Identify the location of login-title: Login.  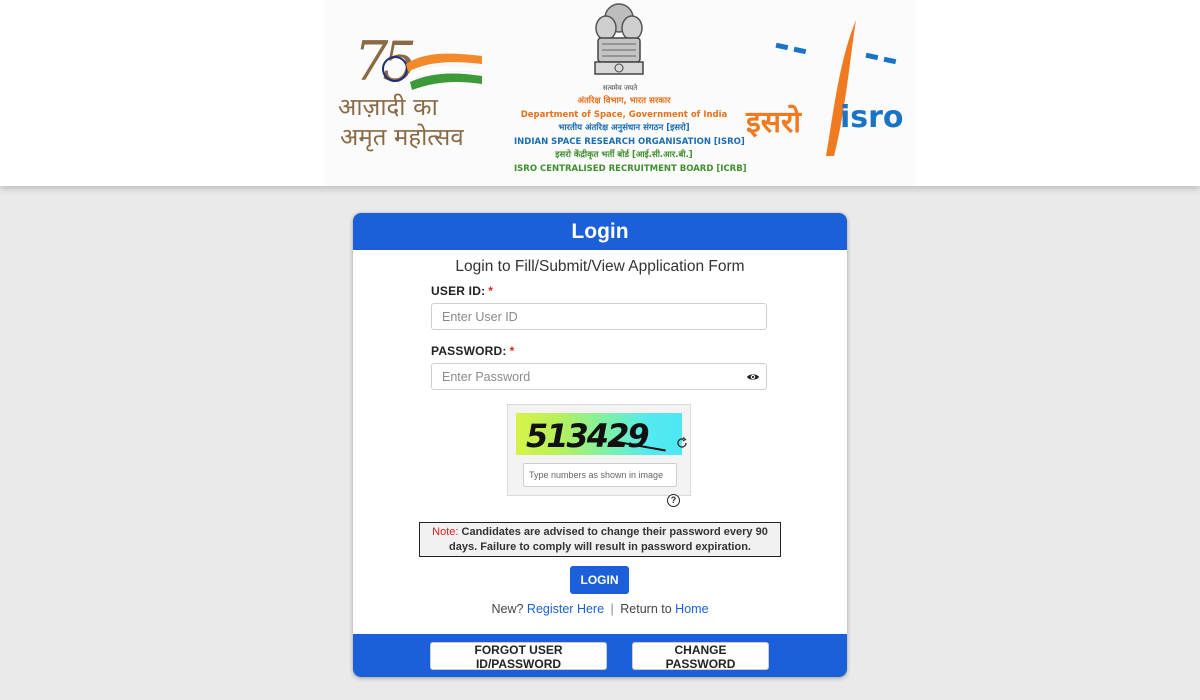
(600, 231).